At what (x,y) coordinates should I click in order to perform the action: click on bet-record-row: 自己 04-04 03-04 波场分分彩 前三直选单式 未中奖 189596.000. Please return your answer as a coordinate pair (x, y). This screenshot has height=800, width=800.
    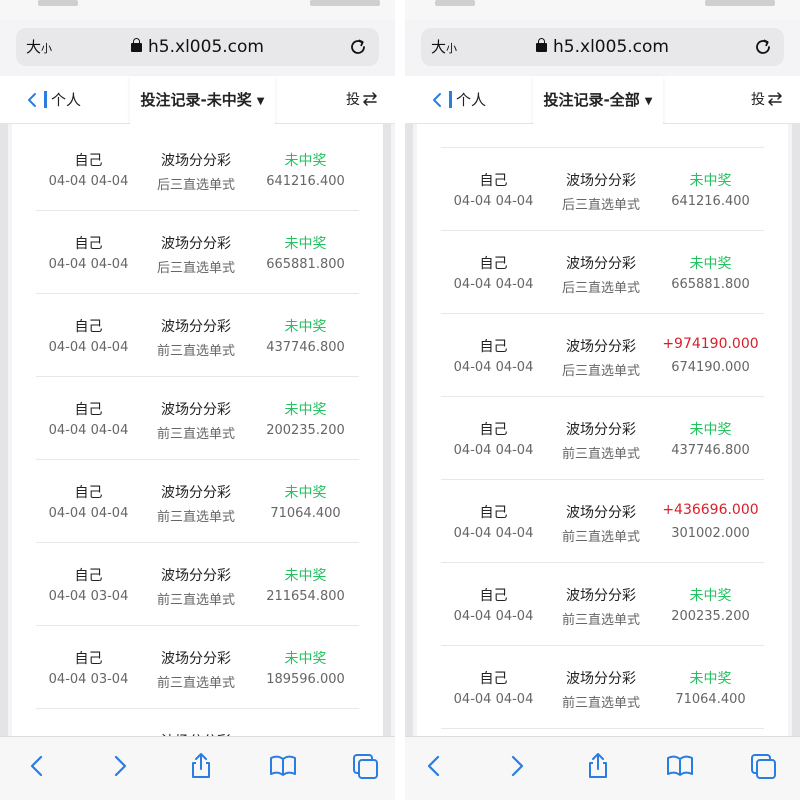
    Looking at the image, I should click on (197, 667).